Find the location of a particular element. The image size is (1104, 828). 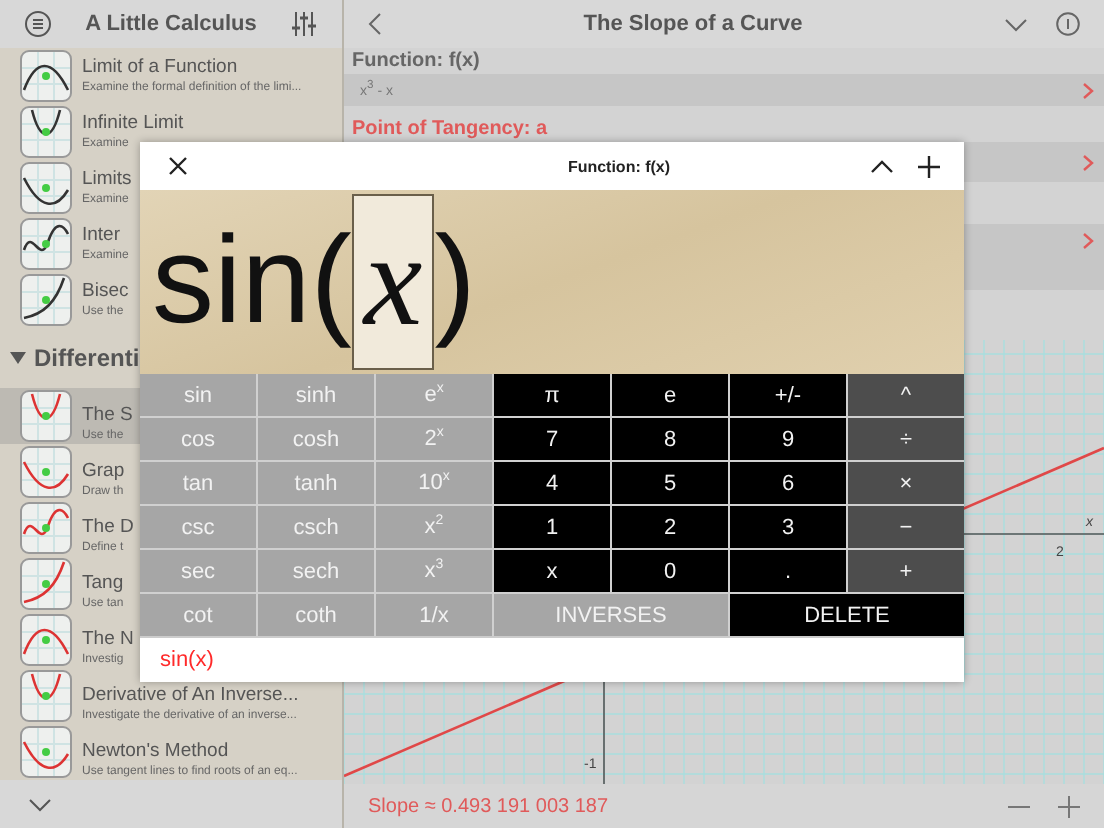

lesson-title: Infinite Limit is located at coordinates (133, 124).